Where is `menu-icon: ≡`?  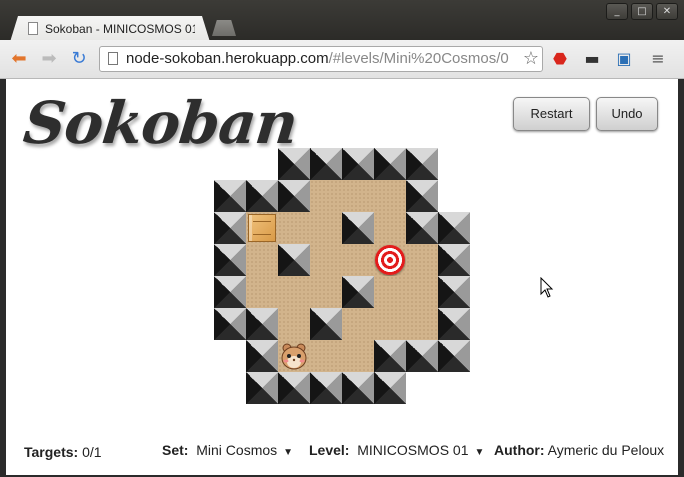 menu-icon: ≡ is located at coordinates (658, 59).